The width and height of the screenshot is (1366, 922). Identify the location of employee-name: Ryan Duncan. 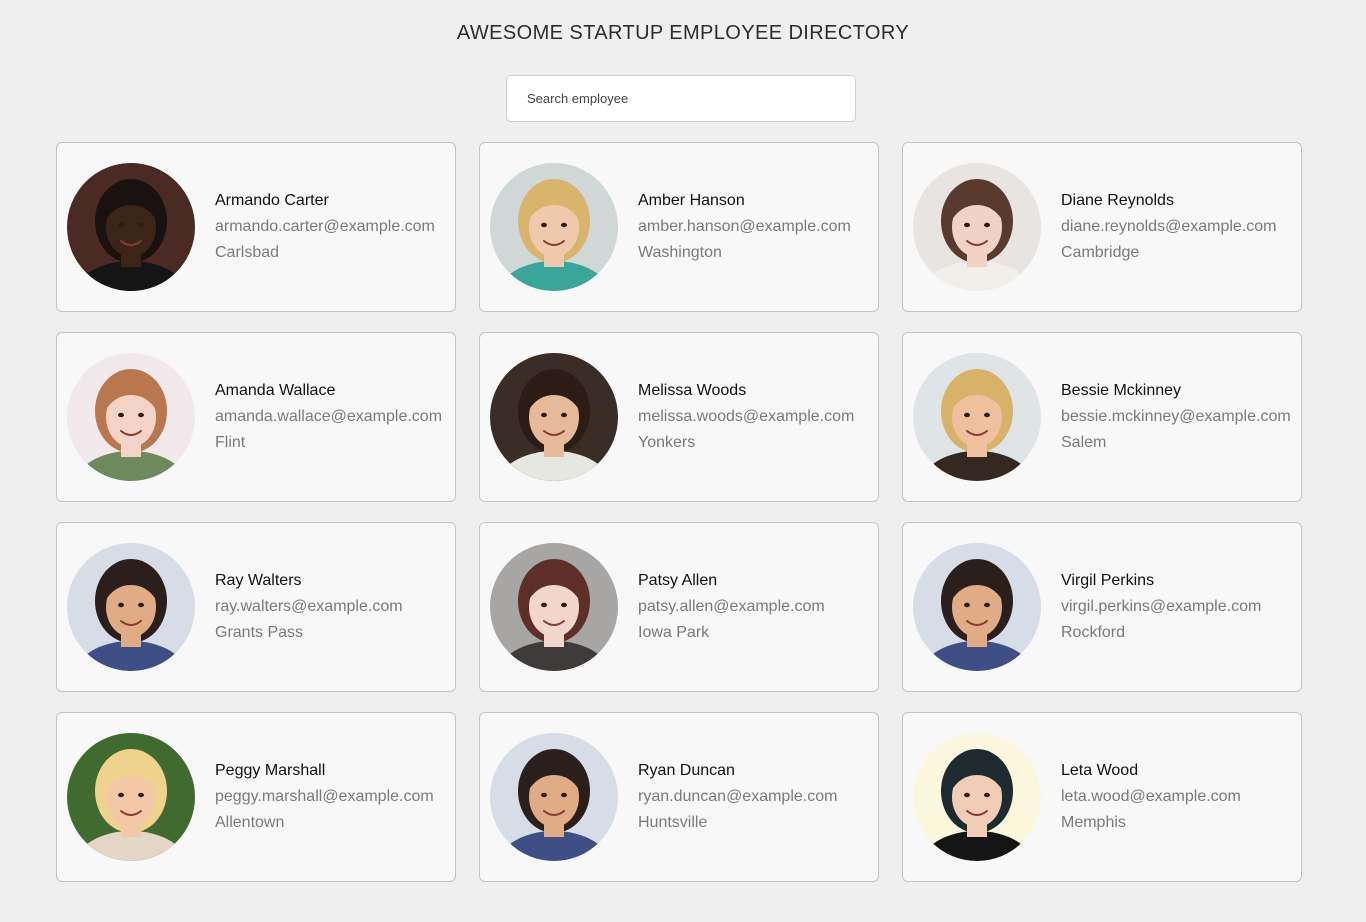
(686, 770).